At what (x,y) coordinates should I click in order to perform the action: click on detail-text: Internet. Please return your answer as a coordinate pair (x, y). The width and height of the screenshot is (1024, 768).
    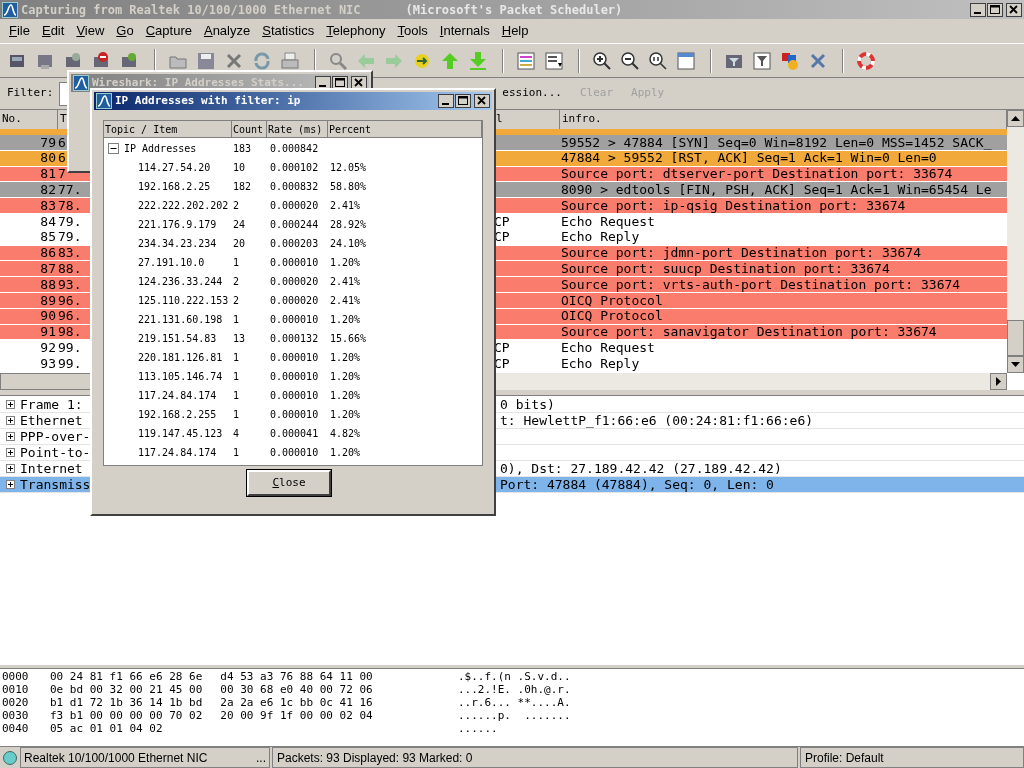
    Looking at the image, I should click on (51, 468).